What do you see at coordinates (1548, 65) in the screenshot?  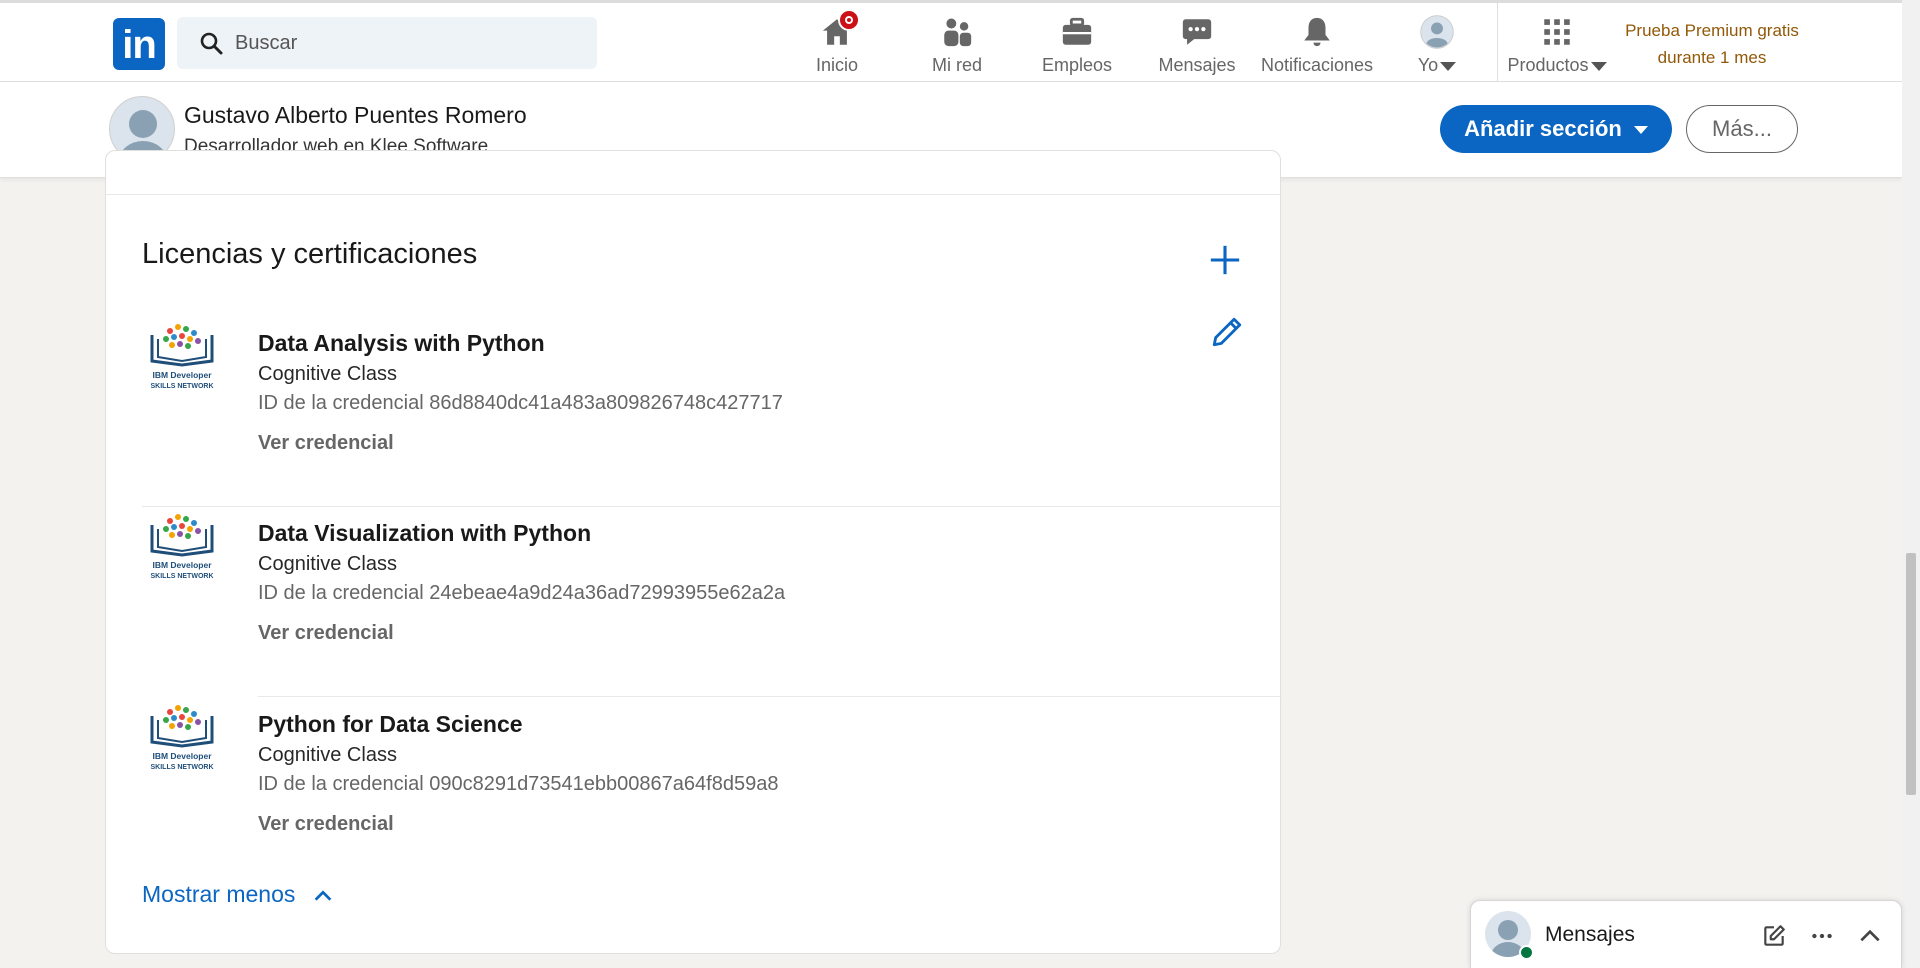 I see `nav-products-label: Productos` at bounding box center [1548, 65].